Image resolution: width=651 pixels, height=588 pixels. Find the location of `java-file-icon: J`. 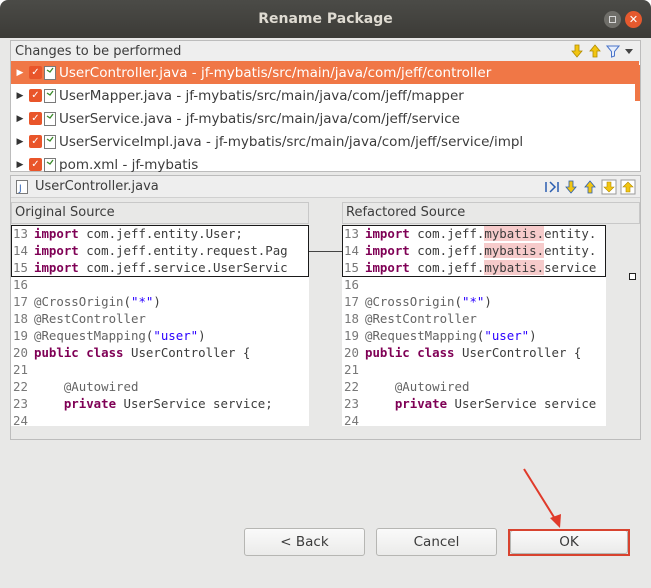

java-file-icon: J is located at coordinates (22, 187).